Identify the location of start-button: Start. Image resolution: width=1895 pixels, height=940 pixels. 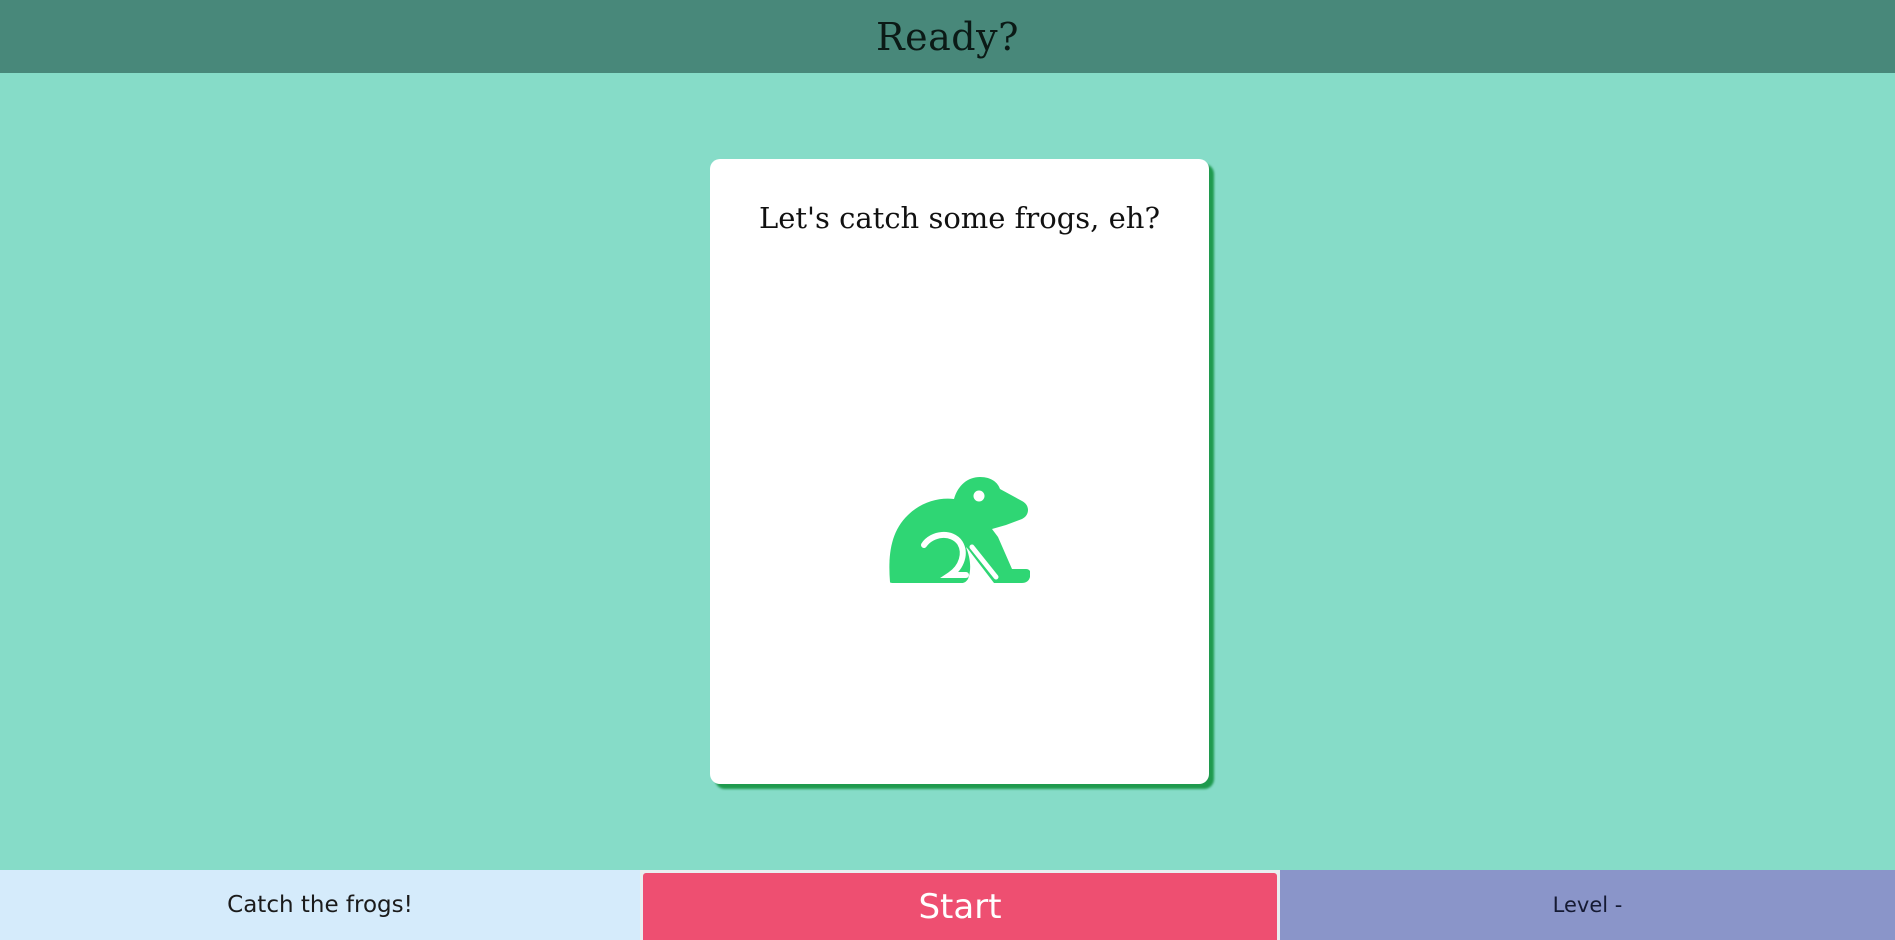
(960, 906).